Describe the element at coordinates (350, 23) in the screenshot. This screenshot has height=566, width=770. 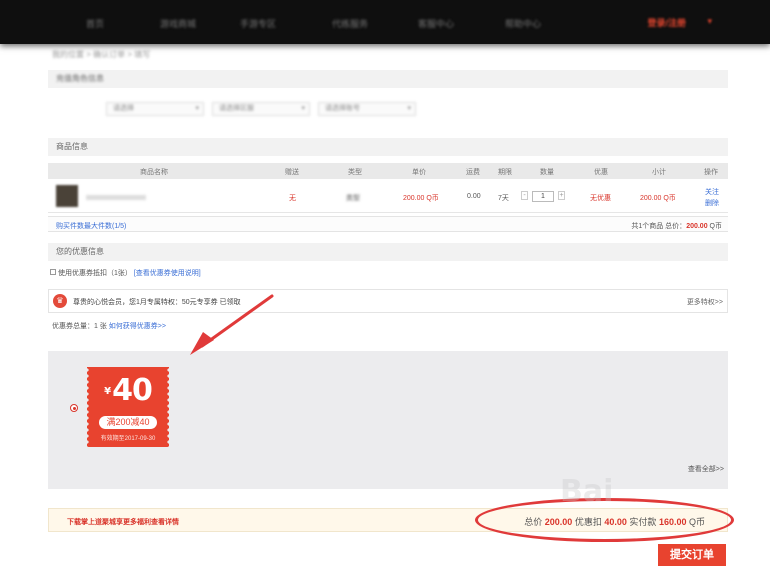
I see `nav-item-service: 代练服务` at that location.